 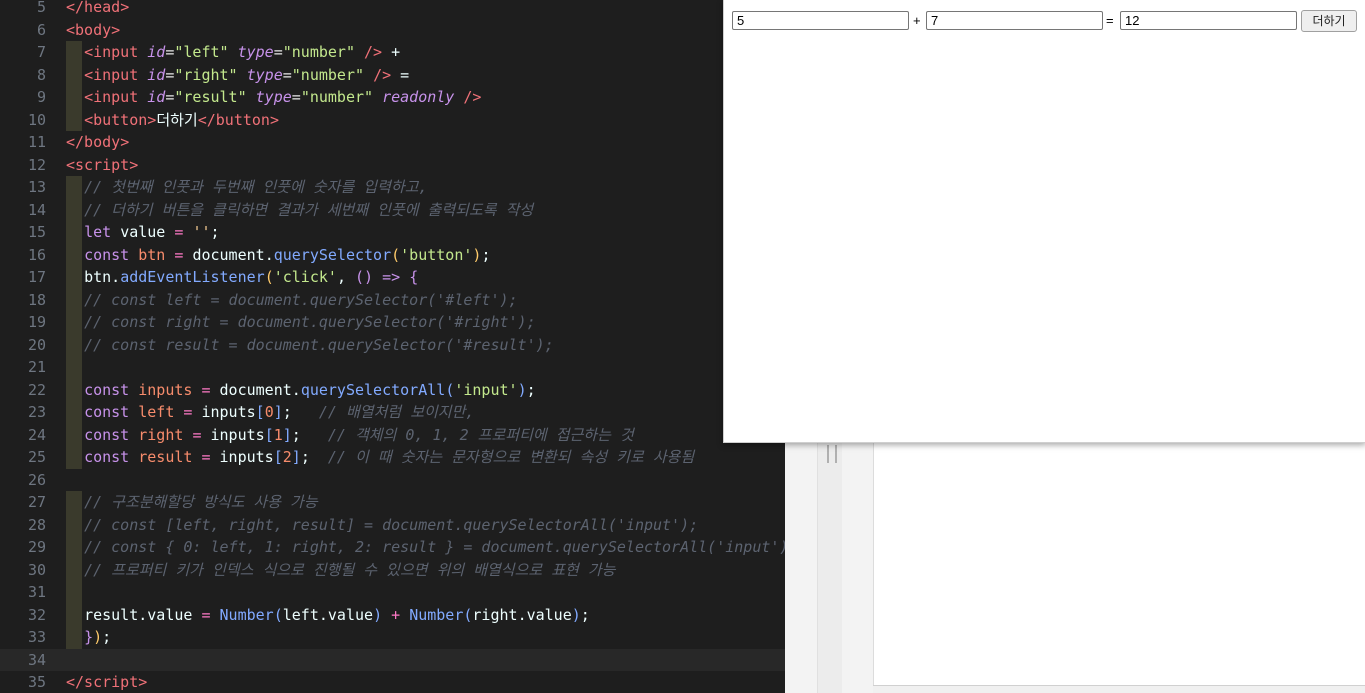 I want to click on line-number: 34, so click(x=36, y=659).